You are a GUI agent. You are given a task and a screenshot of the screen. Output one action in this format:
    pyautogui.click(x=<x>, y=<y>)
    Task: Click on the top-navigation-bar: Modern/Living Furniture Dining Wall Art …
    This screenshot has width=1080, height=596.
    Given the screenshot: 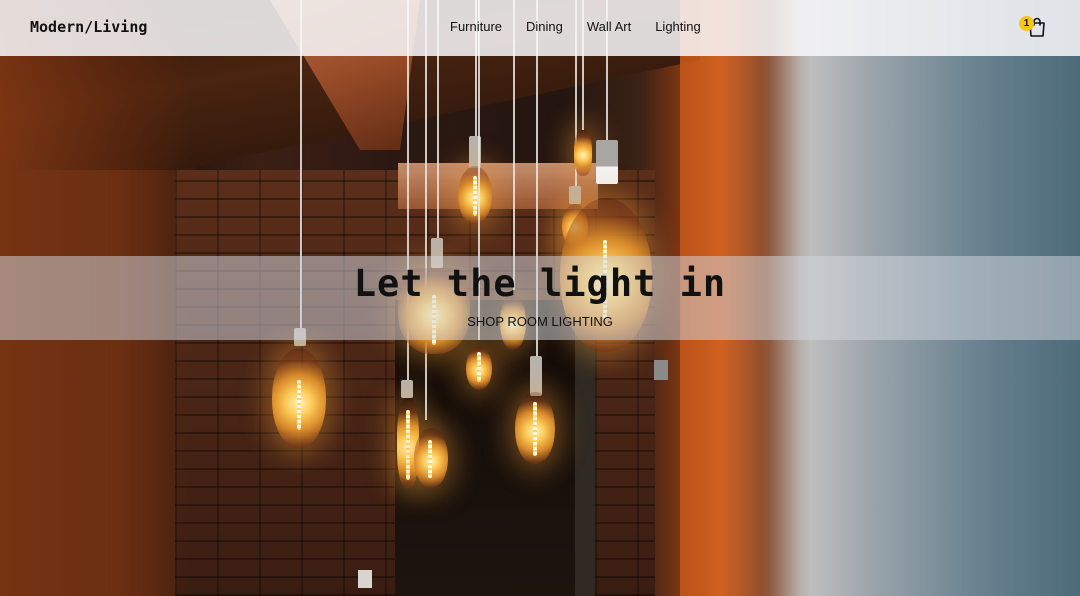 What is the action you would take?
    pyautogui.click(x=540, y=28)
    